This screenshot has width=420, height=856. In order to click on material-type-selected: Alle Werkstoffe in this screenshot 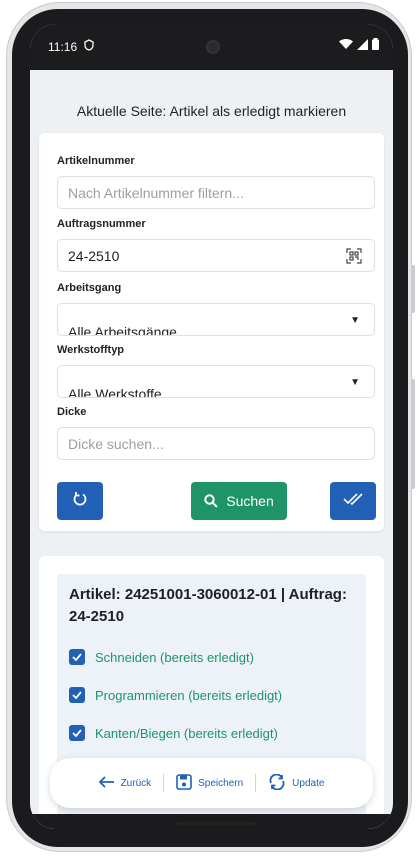, I will do `click(115, 392)`.